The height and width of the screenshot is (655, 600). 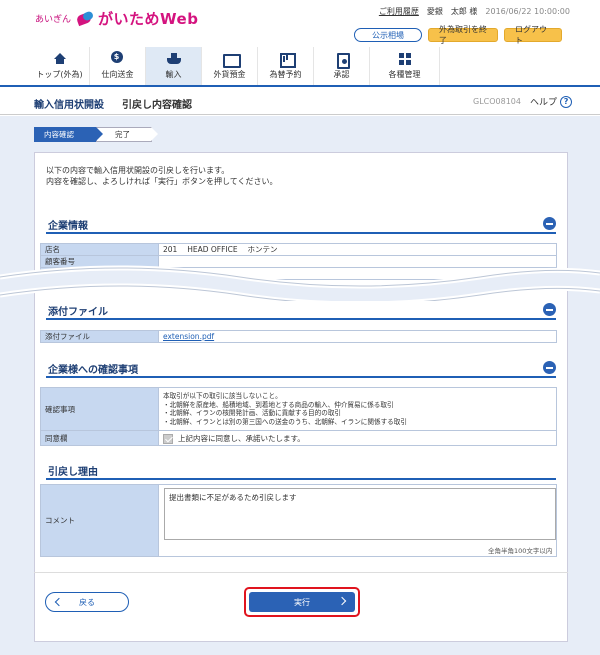 I want to click on field-label: コメント, so click(x=99, y=520).